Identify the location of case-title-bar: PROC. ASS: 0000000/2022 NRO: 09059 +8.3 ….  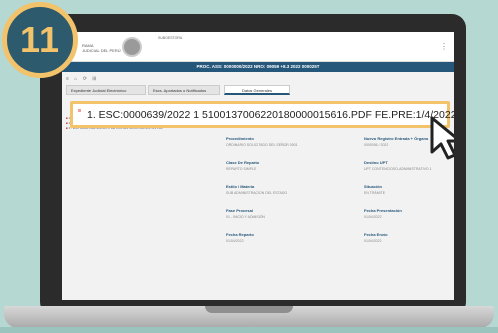
(258, 67).